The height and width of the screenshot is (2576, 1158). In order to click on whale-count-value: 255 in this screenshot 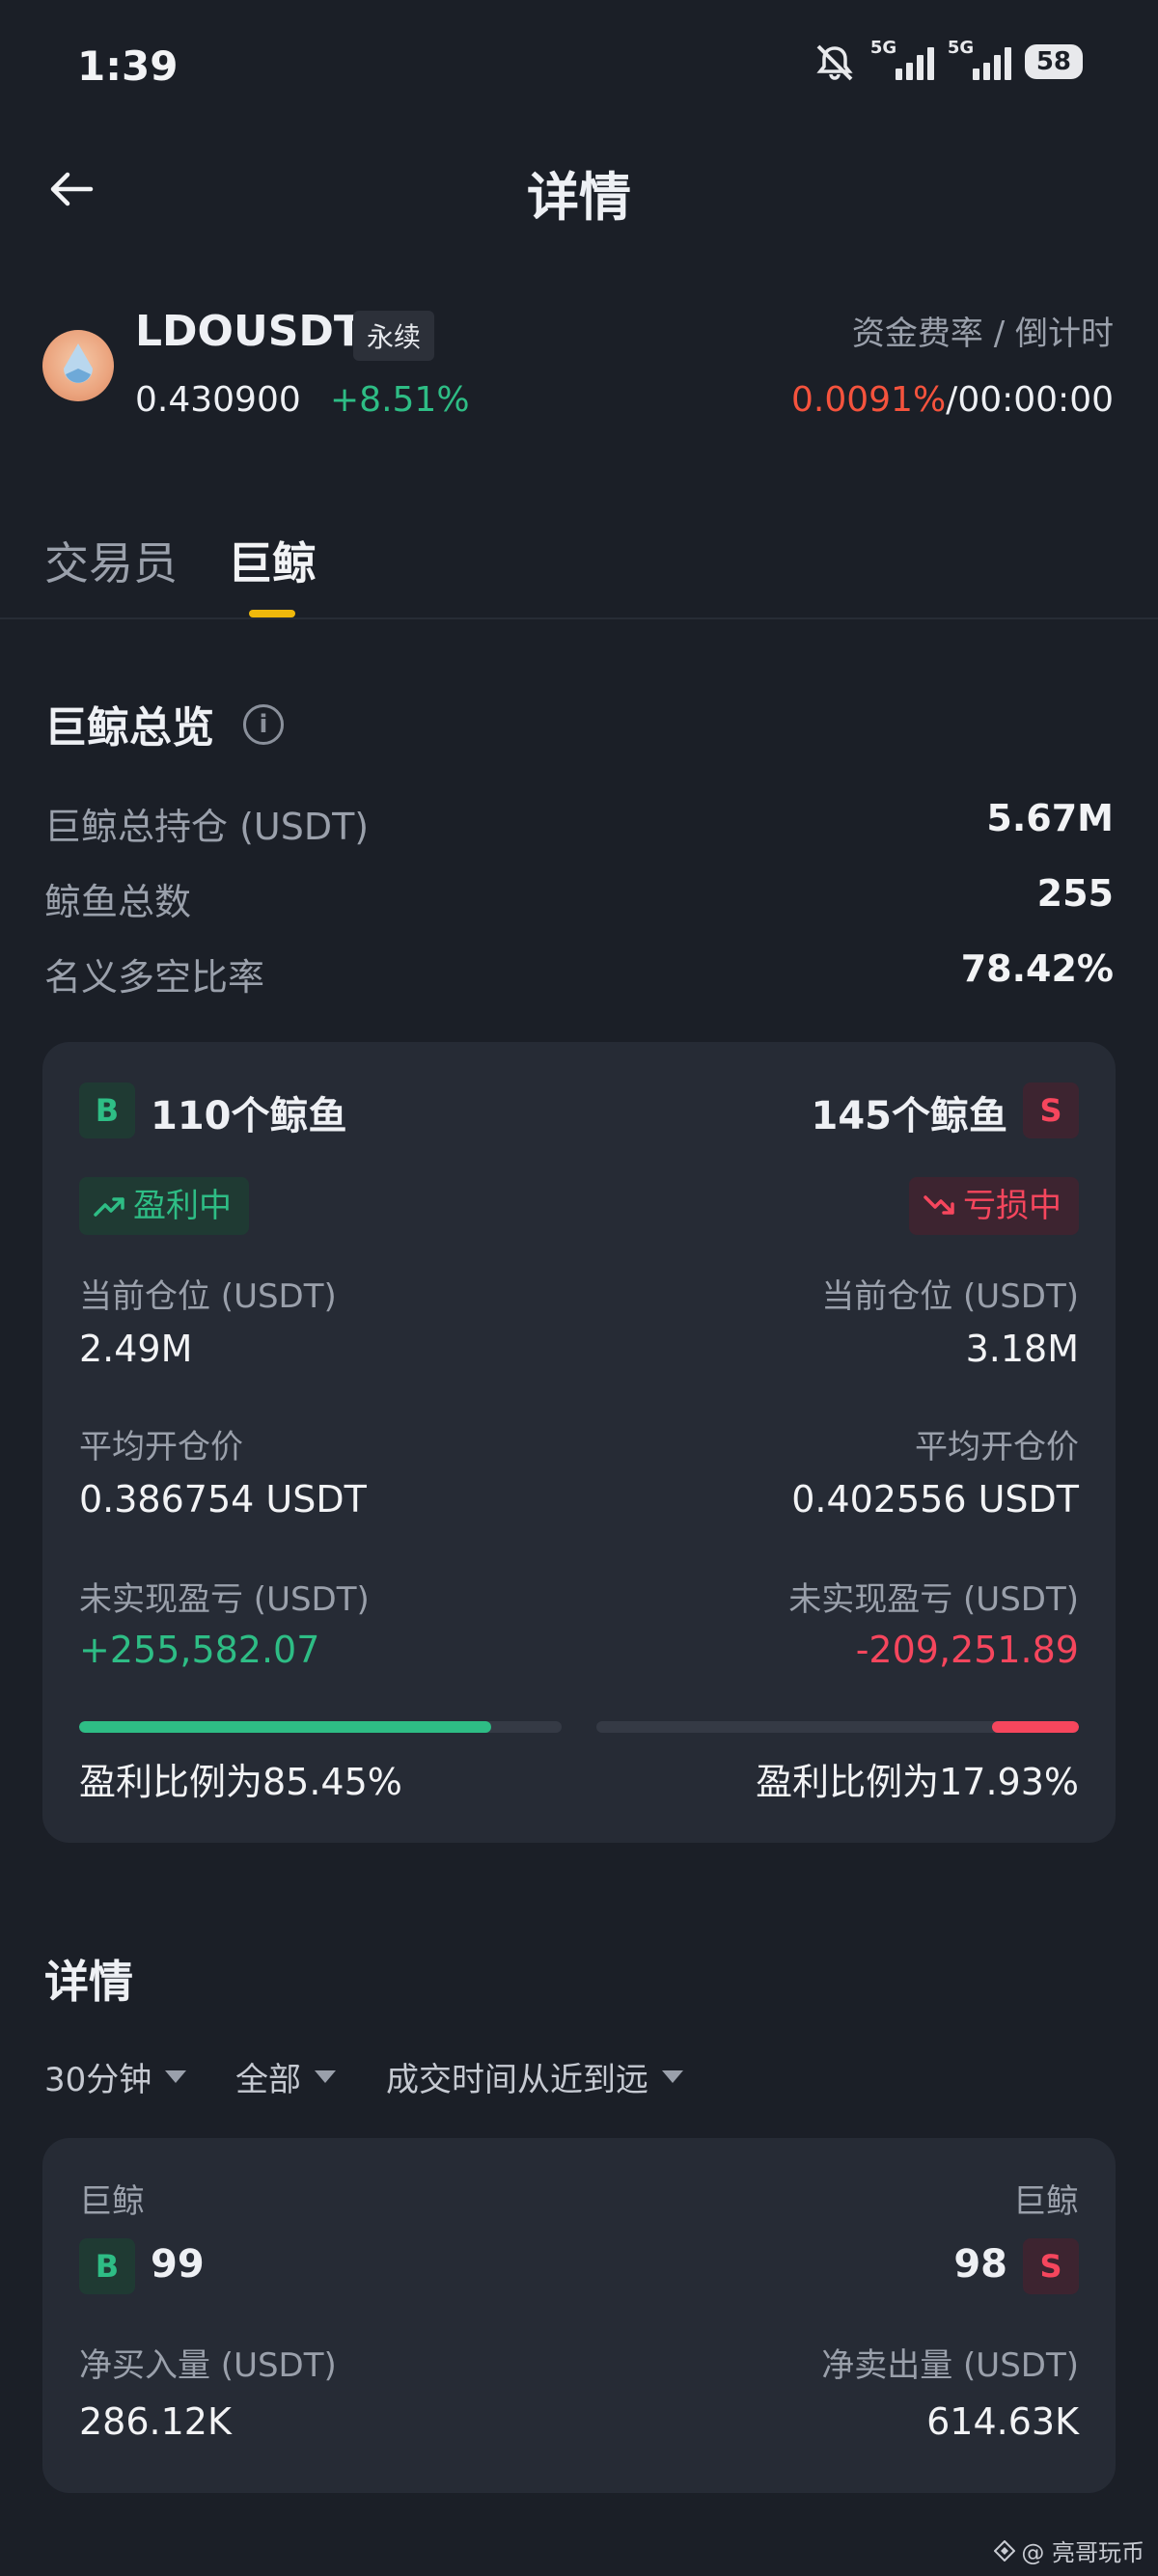, I will do `click(1075, 894)`.